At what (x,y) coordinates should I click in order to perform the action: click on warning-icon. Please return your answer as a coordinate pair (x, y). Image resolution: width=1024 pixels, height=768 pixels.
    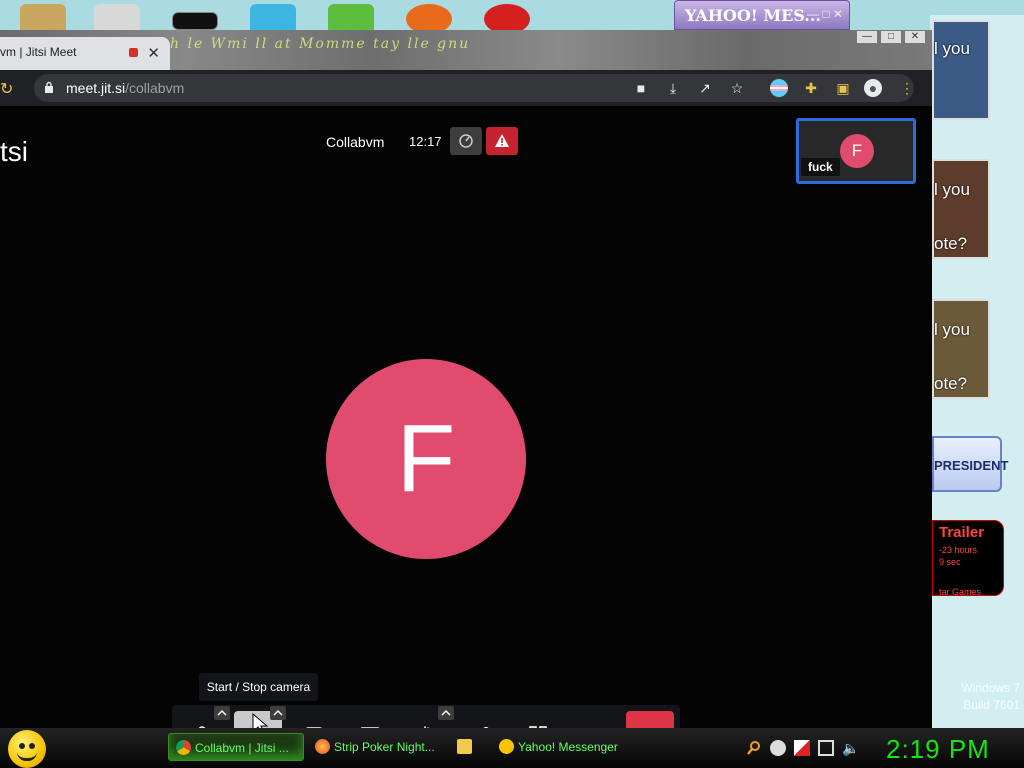
    Looking at the image, I should click on (502, 140).